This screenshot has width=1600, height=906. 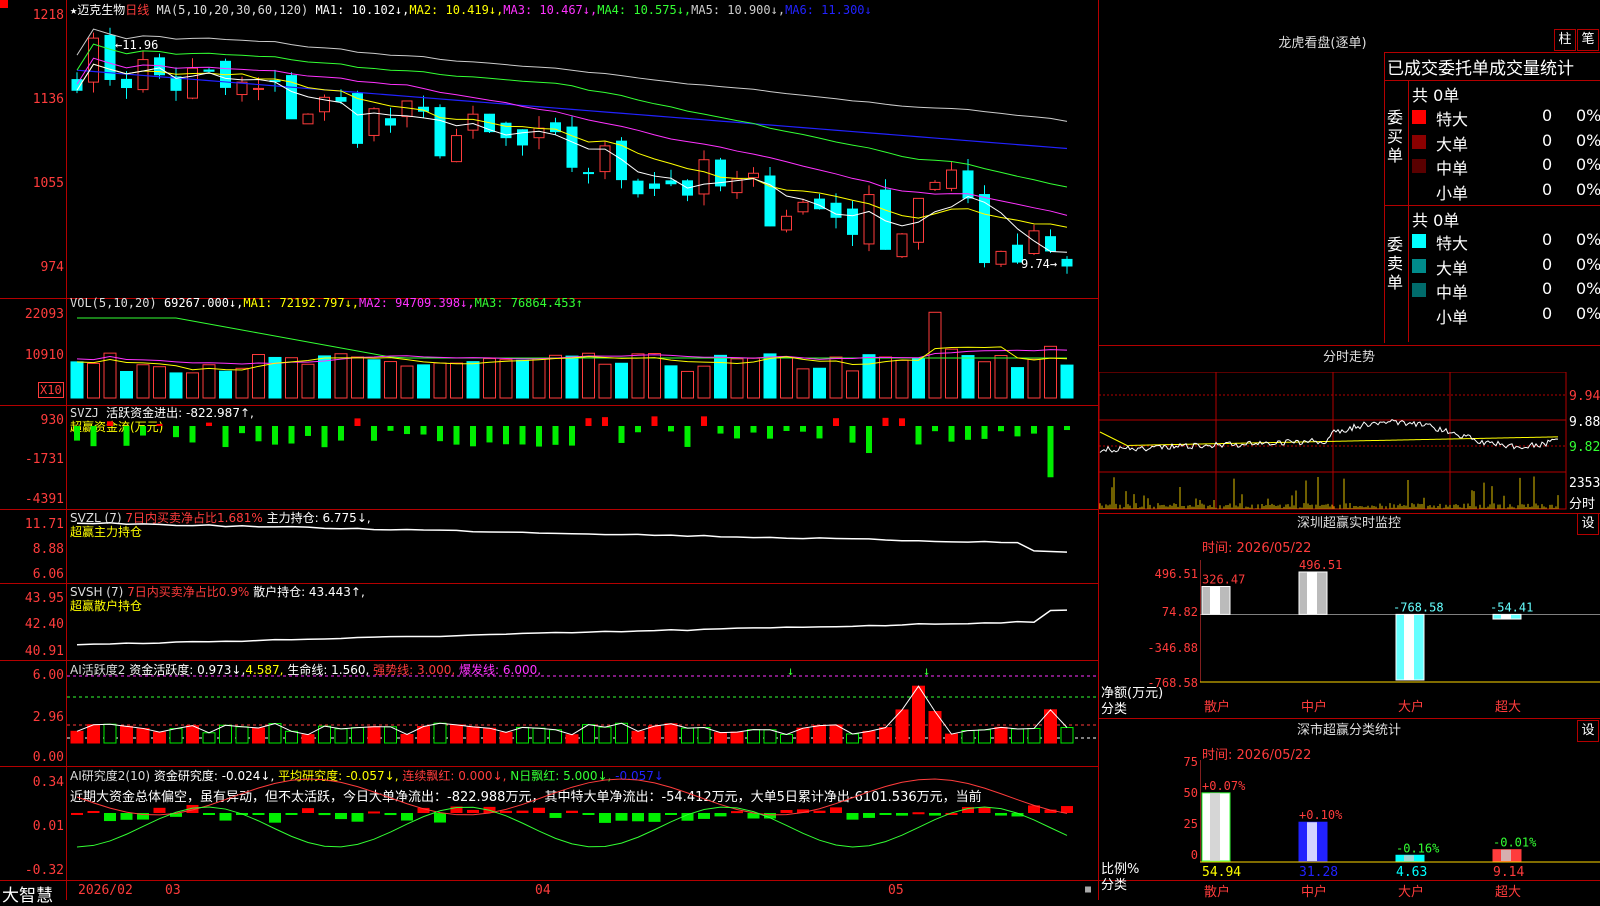 I want to click on order-count: 0, so click(x=1547, y=189).